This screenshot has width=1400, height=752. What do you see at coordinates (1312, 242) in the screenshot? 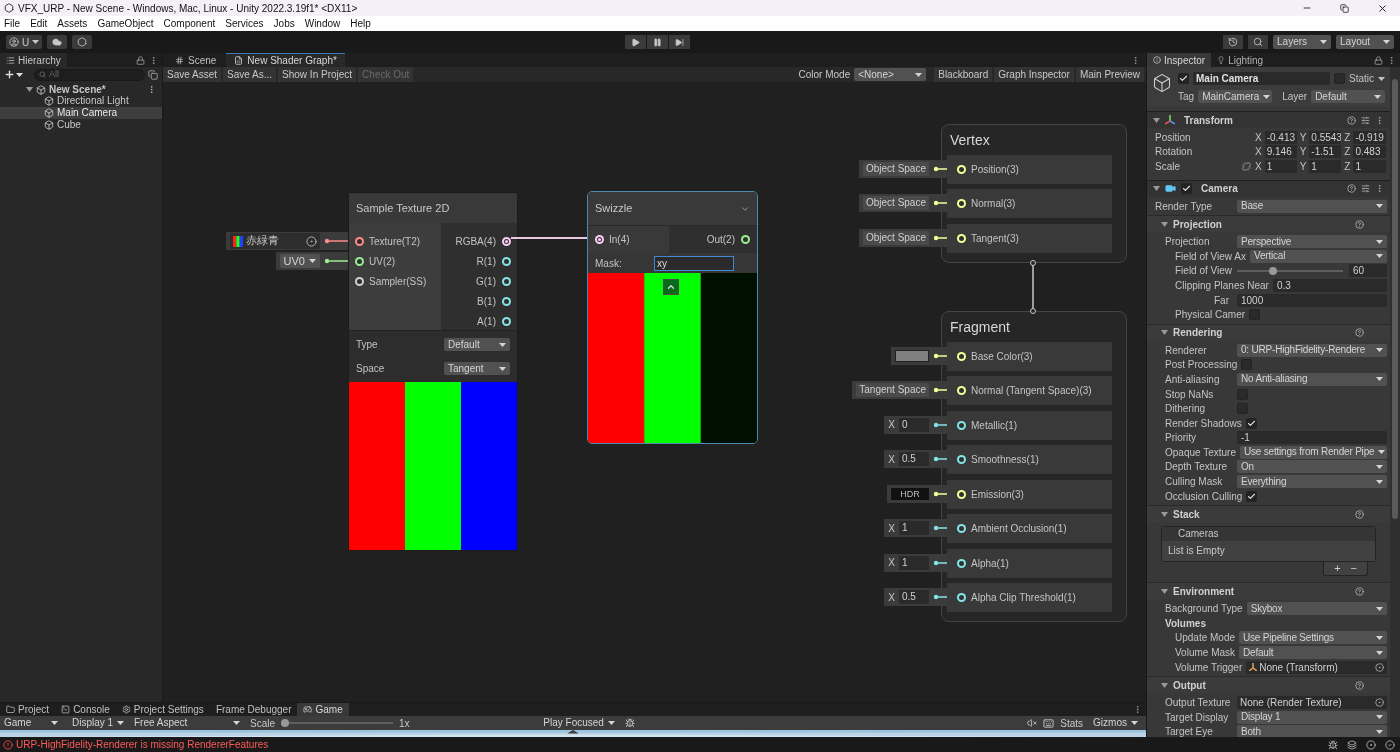
I see `dropdown: Perspective` at bounding box center [1312, 242].